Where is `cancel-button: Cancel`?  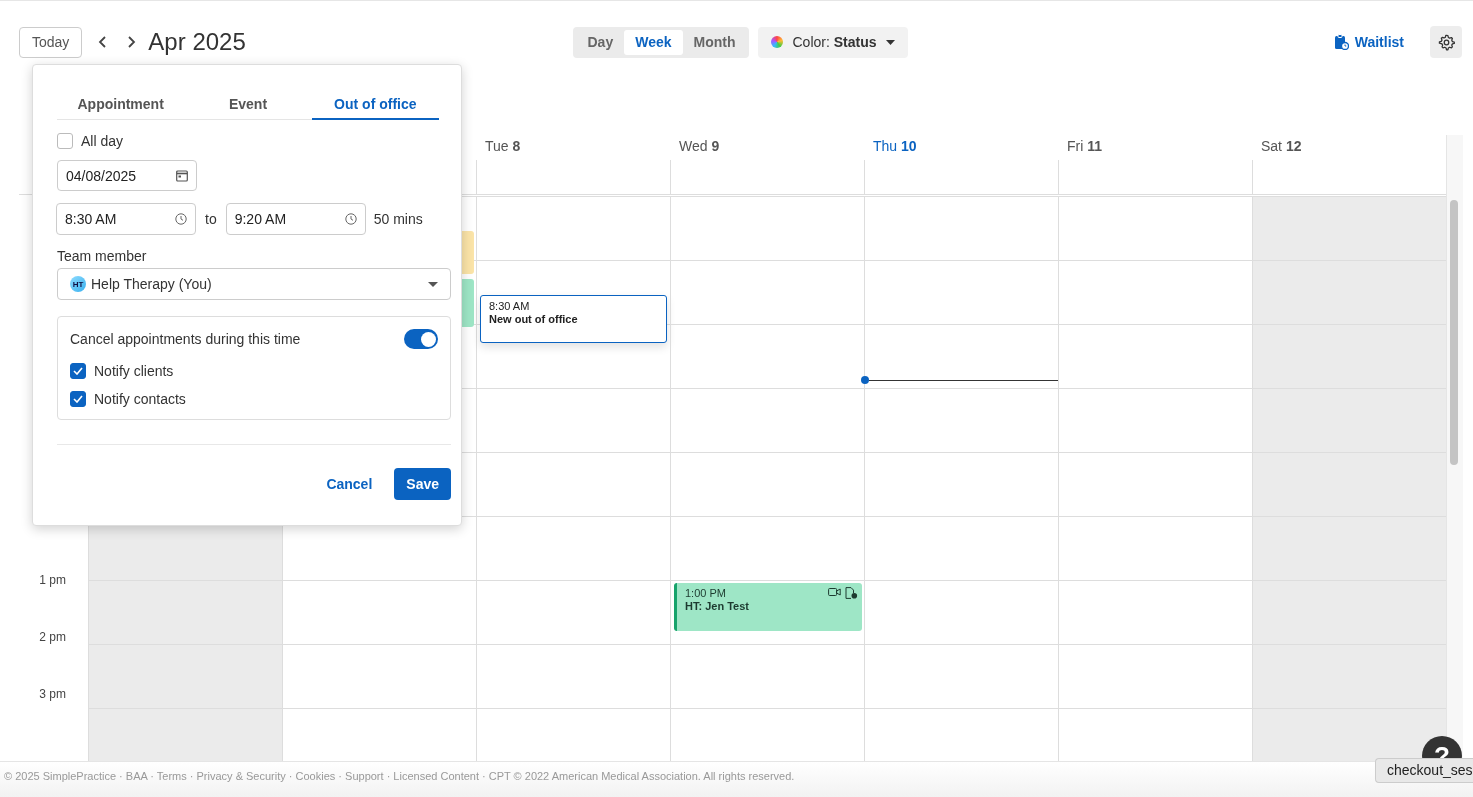 cancel-button: Cancel is located at coordinates (349, 484).